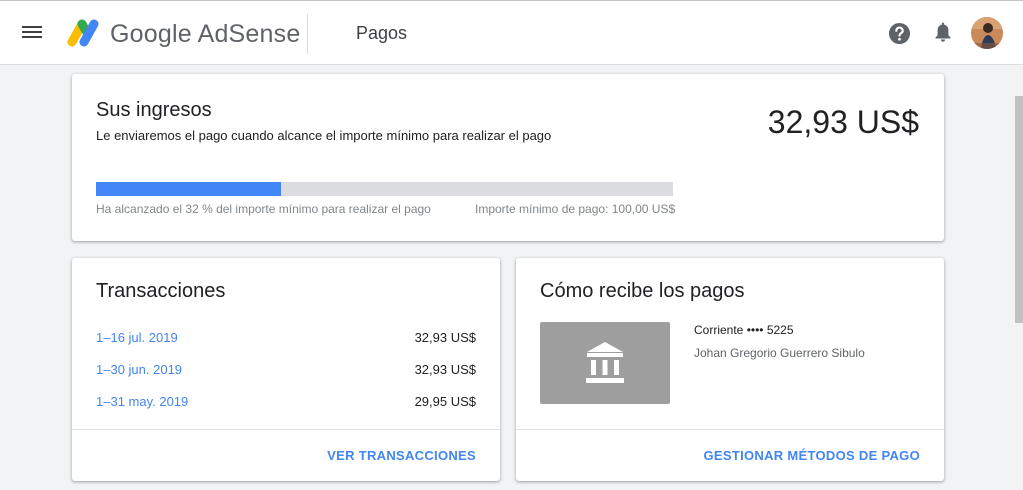  Describe the element at coordinates (384, 189) in the screenshot. I see `payment-threshold-progress` at that location.